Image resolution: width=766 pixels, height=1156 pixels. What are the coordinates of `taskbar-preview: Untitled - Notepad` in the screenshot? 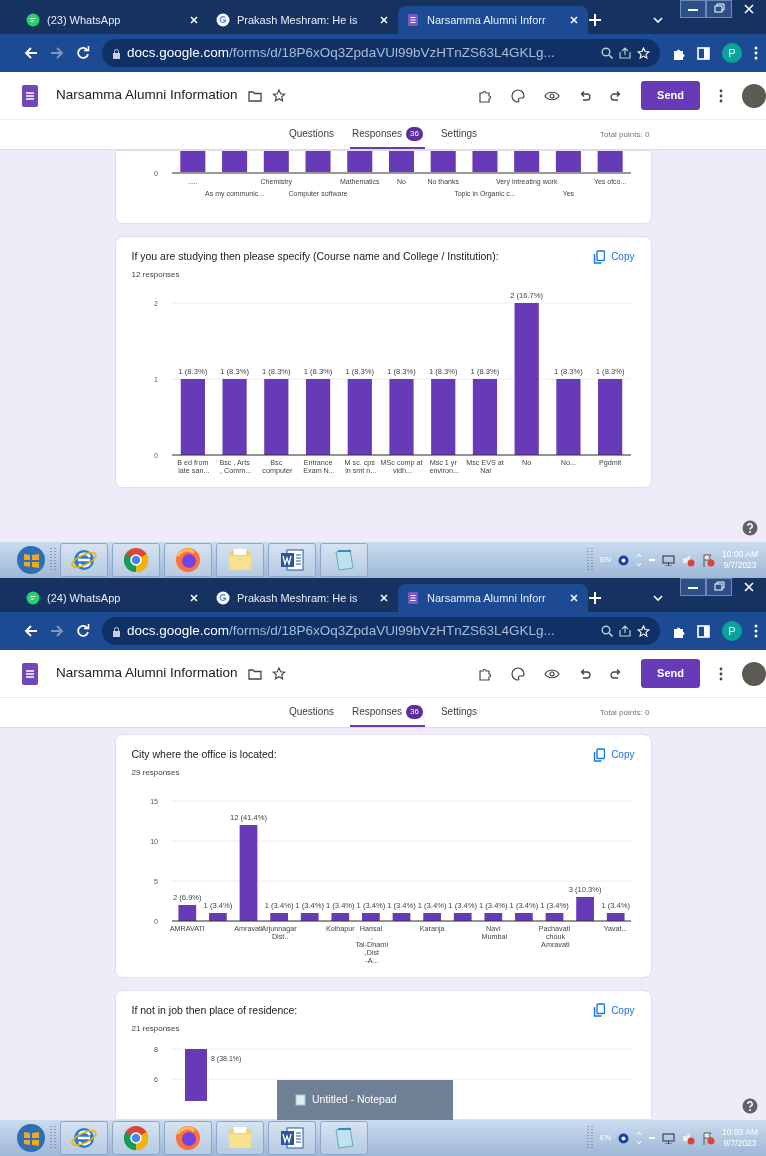 It's located at (365, 1100).